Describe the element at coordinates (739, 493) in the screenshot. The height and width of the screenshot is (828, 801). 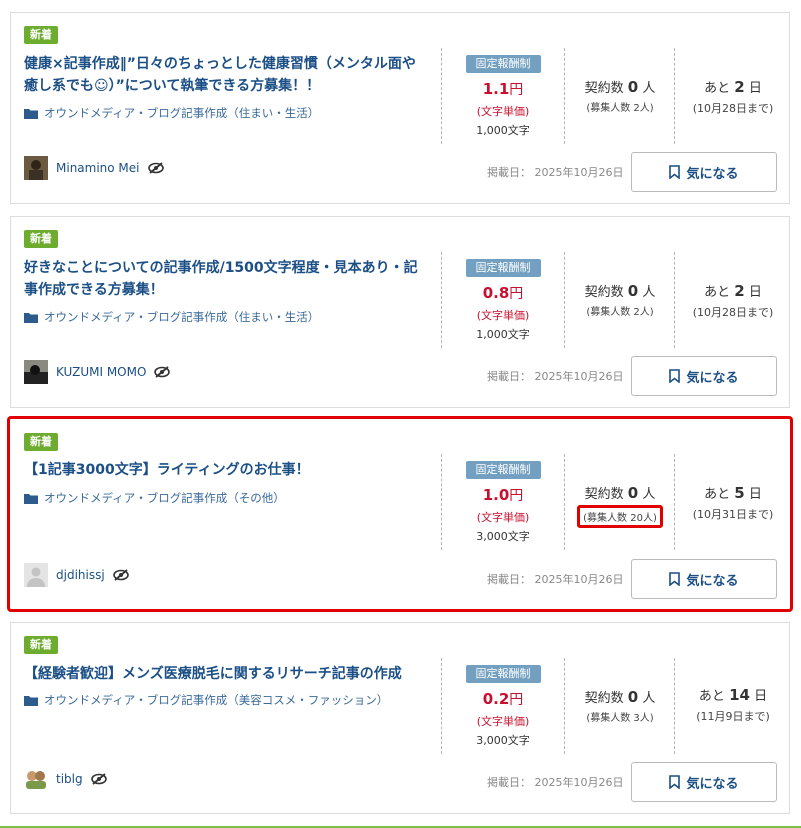
I see `days-left: 5` at that location.